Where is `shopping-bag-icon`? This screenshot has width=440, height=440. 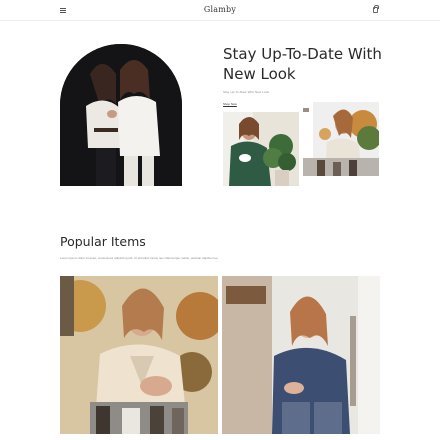 shopping-bag-icon is located at coordinates (376, 9).